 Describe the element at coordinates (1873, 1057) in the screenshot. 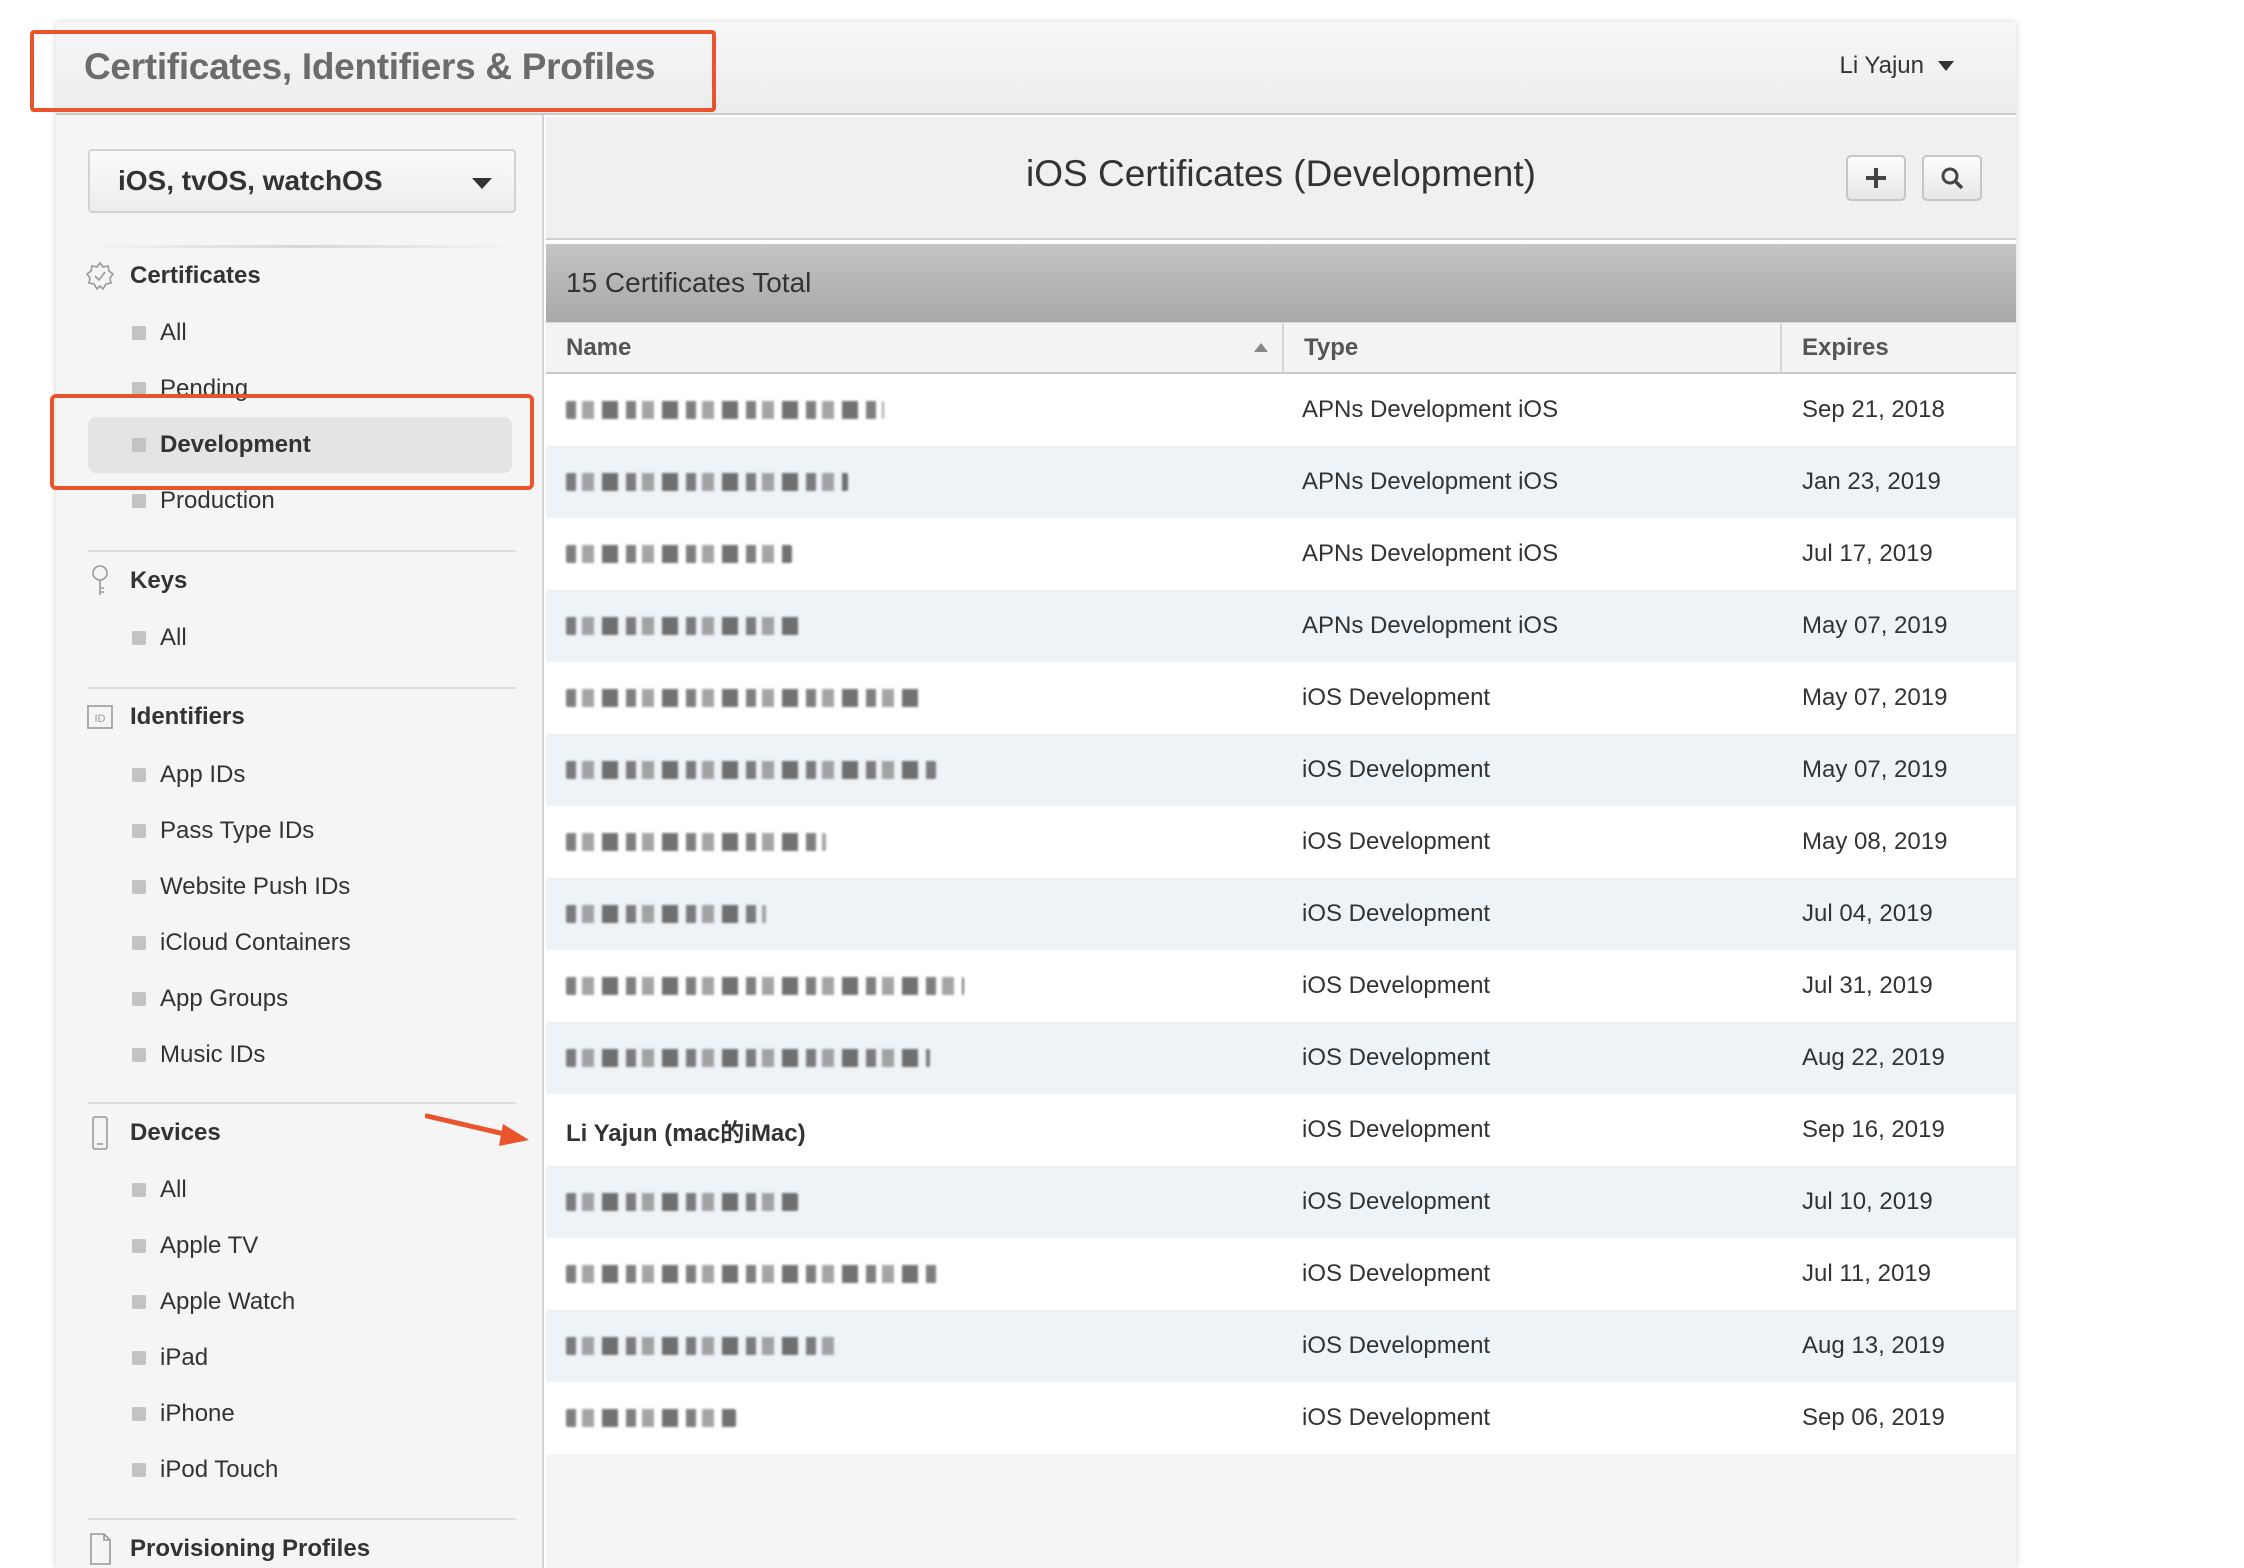

I see `cell-expires: Aug 22, 2019` at that location.